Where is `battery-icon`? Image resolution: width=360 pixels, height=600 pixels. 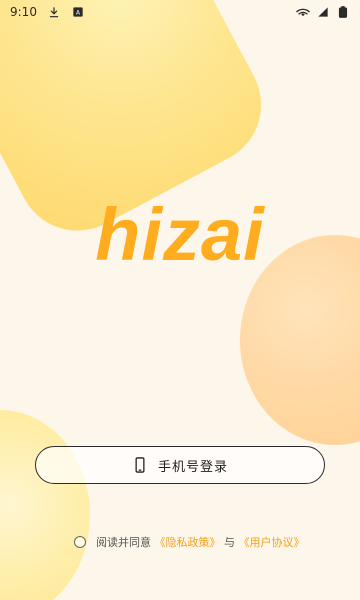
battery-icon is located at coordinates (343, 12).